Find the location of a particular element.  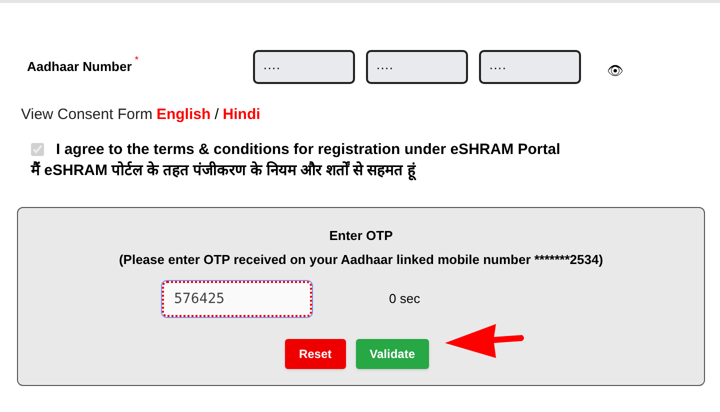

arrow-icon is located at coordinates (485, 341).